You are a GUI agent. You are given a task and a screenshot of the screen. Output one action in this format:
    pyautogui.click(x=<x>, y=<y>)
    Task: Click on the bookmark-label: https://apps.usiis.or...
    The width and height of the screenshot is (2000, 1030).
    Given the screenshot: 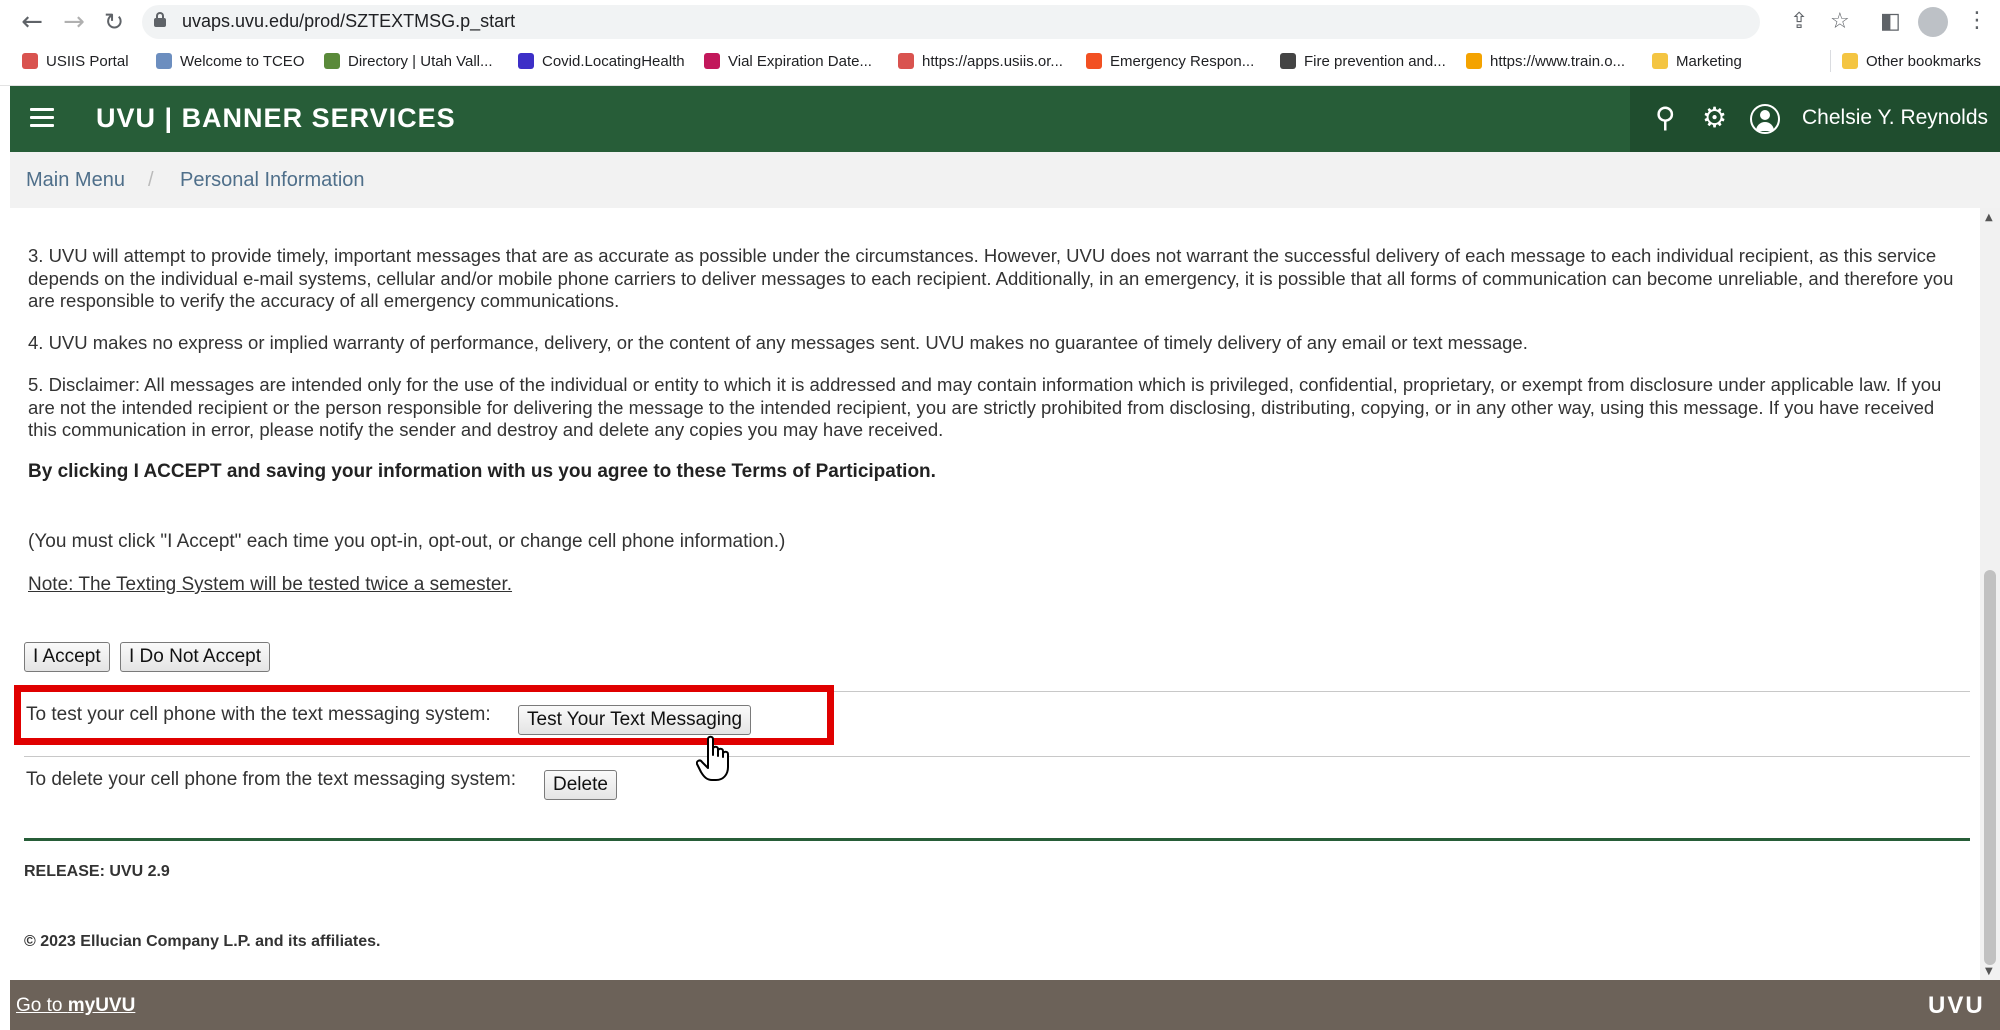 What is the action you would take?
    pyautogui.click(x=992, y=61)
    